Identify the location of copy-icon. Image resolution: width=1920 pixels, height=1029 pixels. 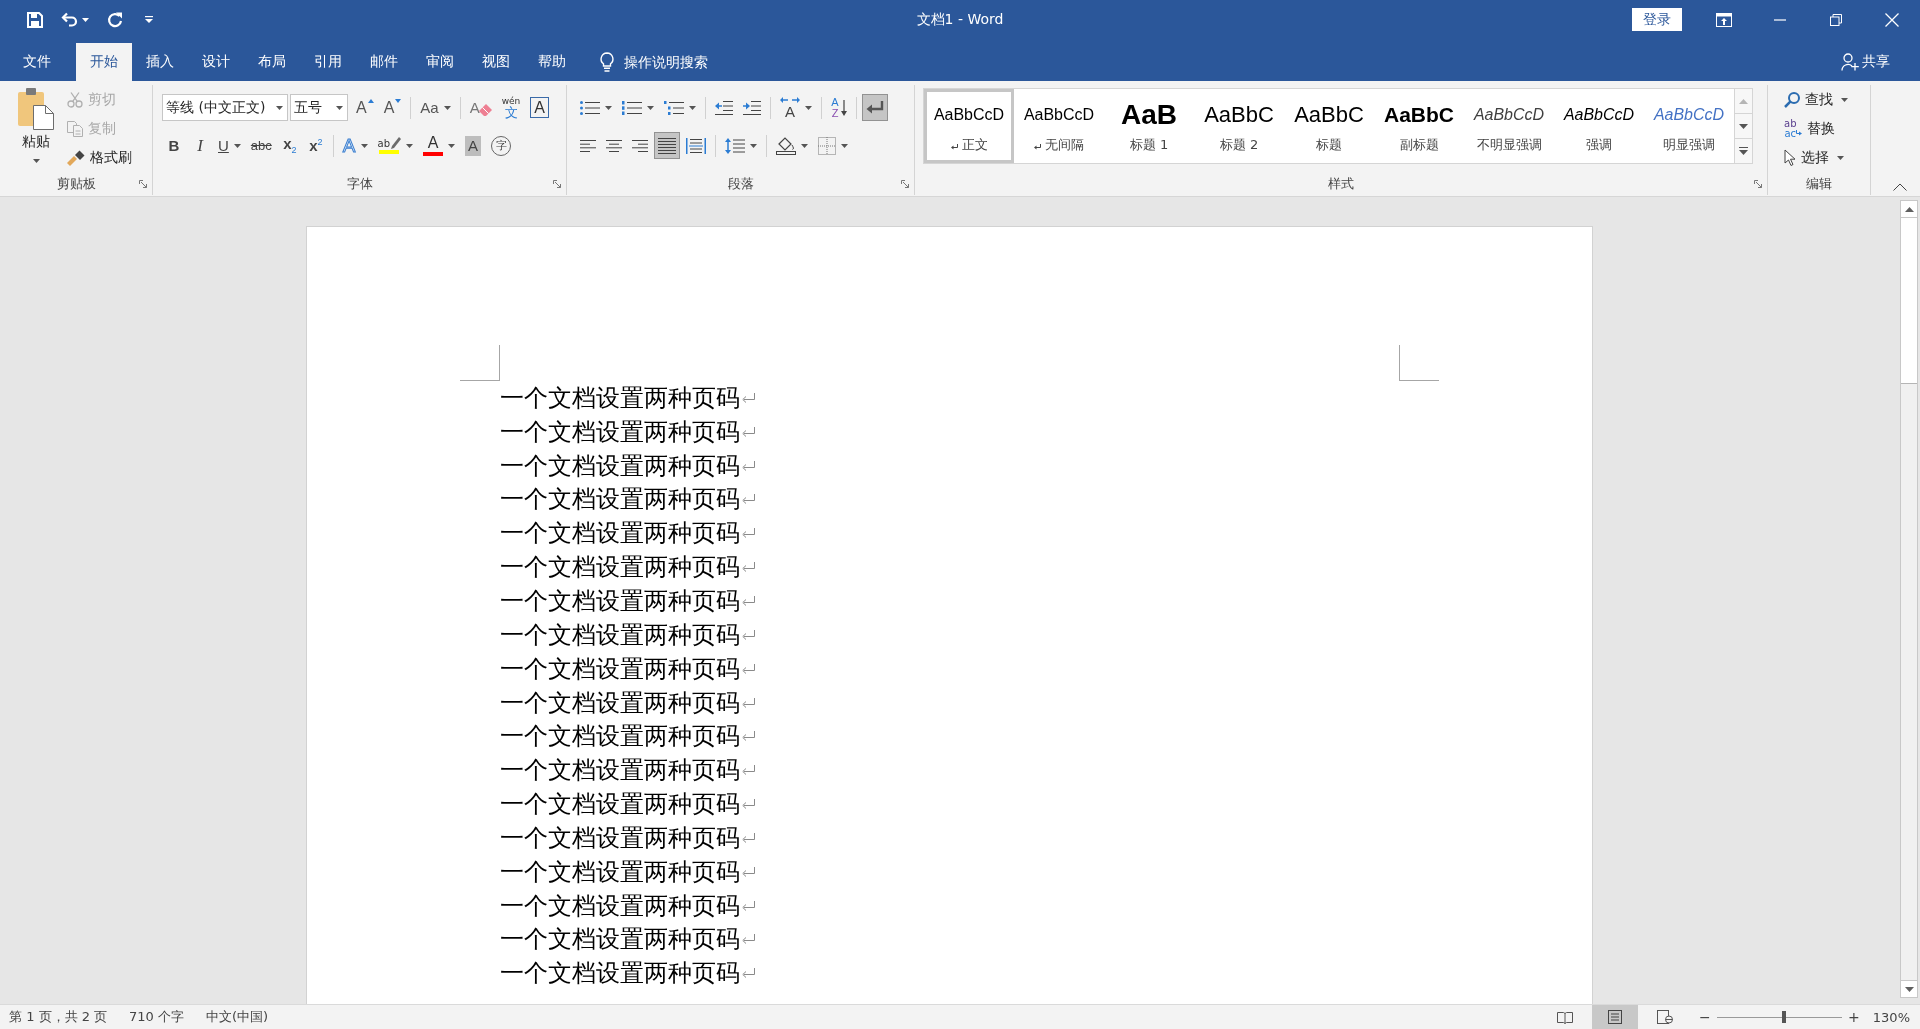
(75, 128).